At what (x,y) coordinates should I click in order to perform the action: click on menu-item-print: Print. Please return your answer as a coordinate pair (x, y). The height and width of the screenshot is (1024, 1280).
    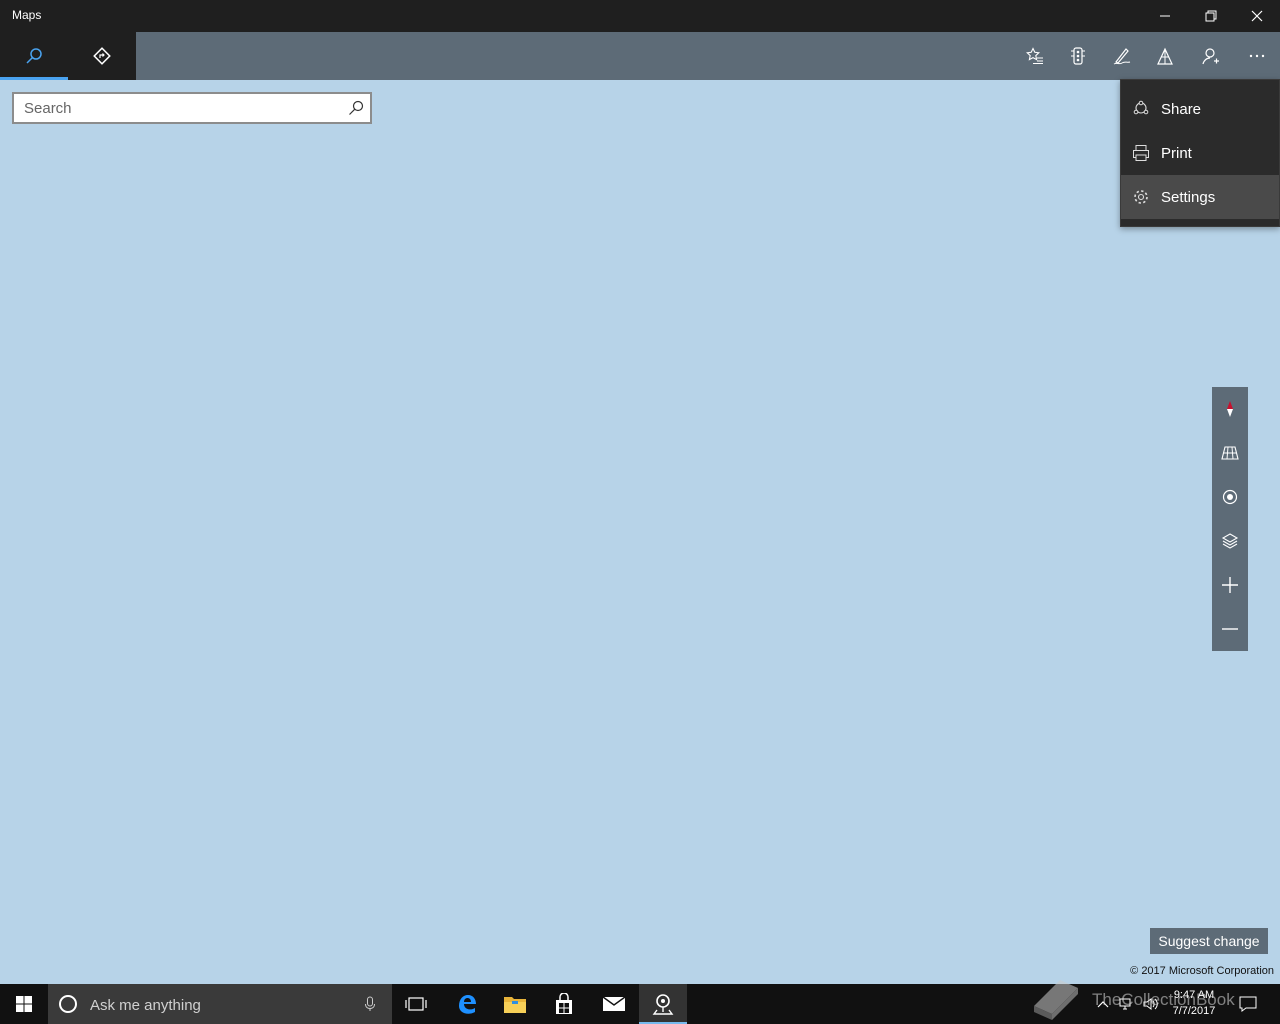
    Looking at the image, I should click on (1200, 153).